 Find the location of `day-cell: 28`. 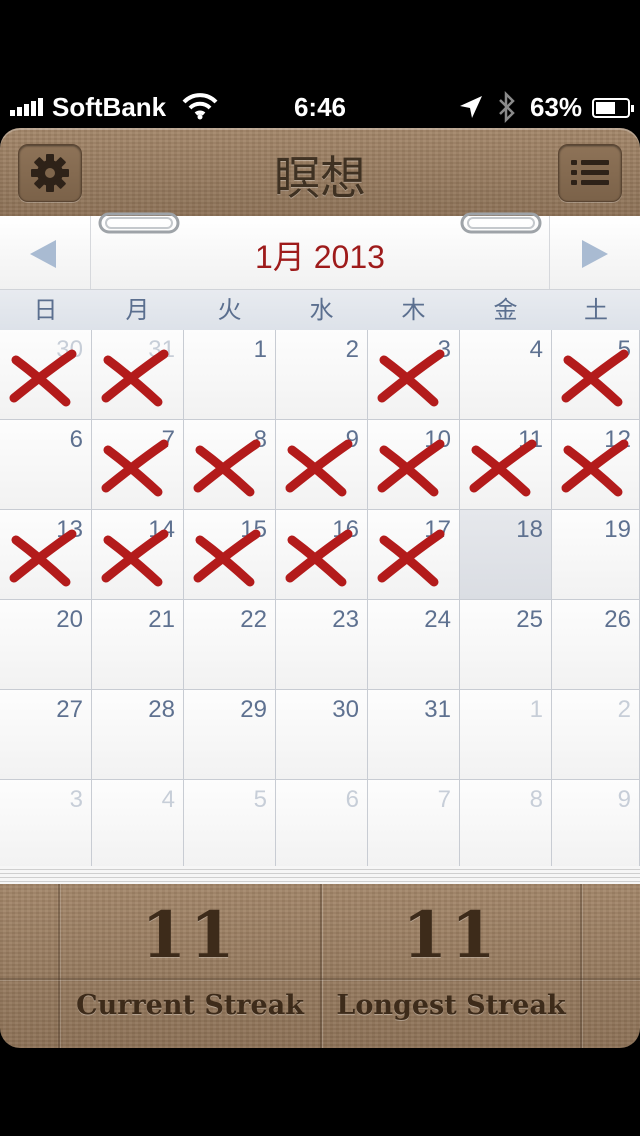

day-cell: 28 is located at coordinates (138, 735).